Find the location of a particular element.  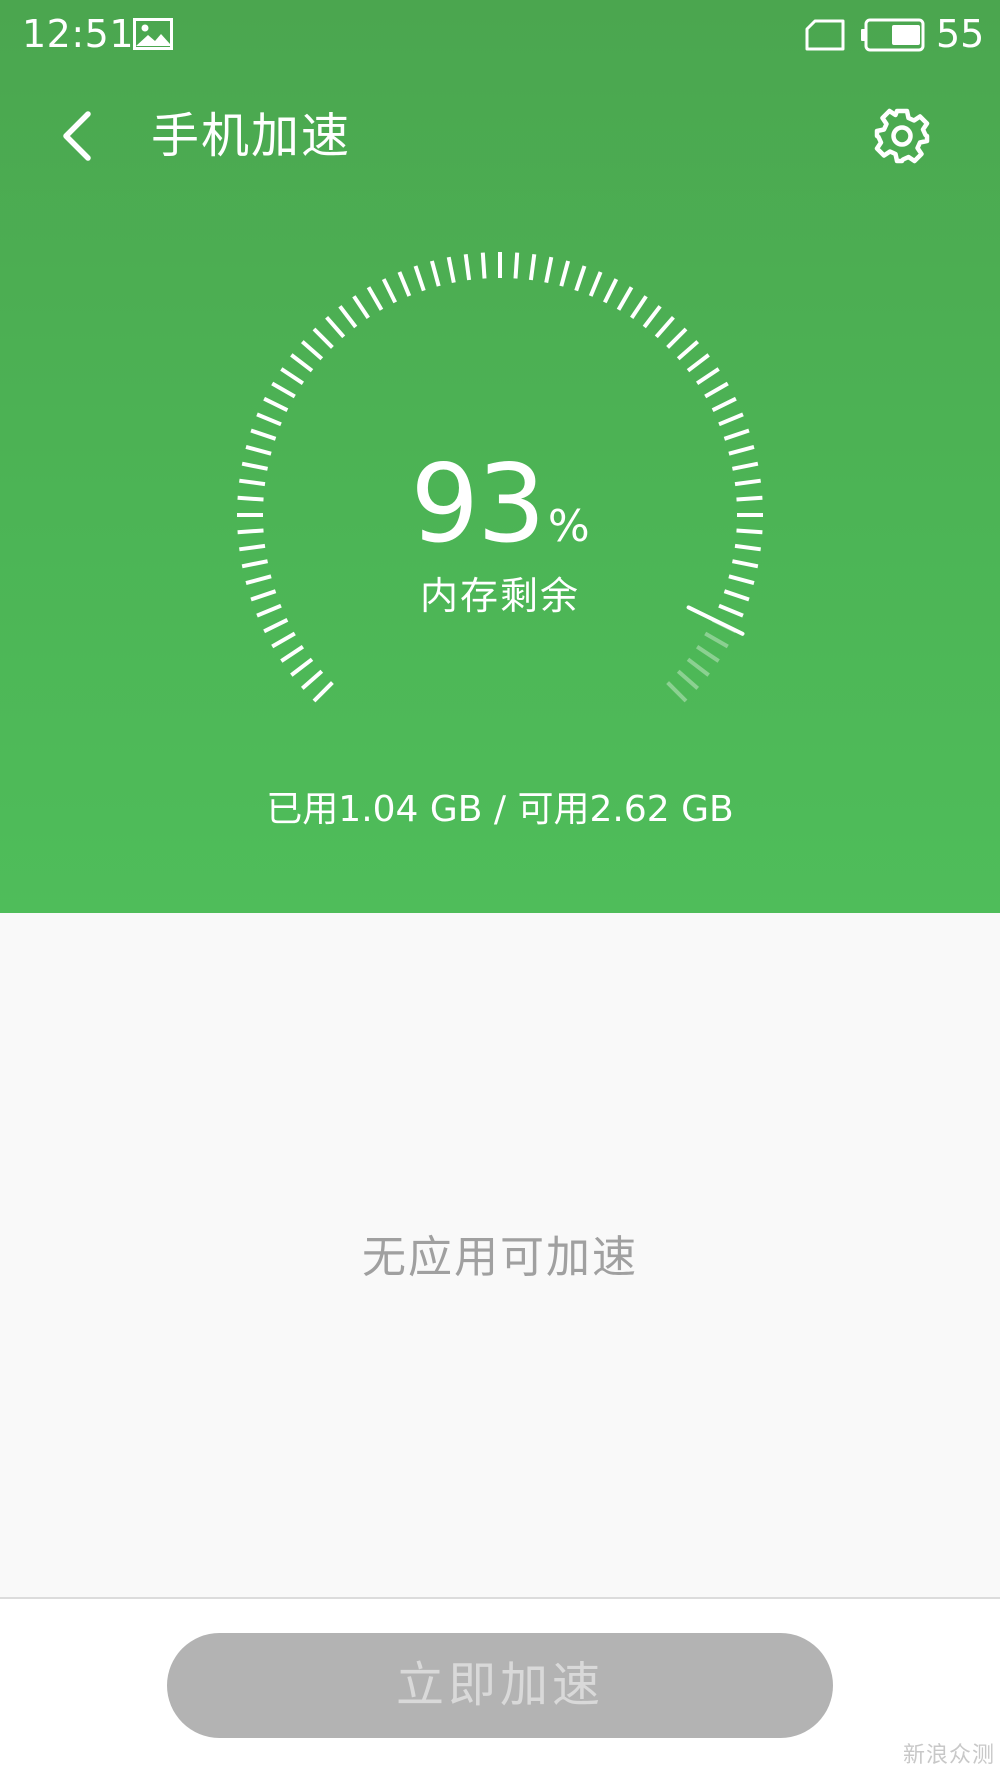

sim-icon is located at coordinates (825, 35).